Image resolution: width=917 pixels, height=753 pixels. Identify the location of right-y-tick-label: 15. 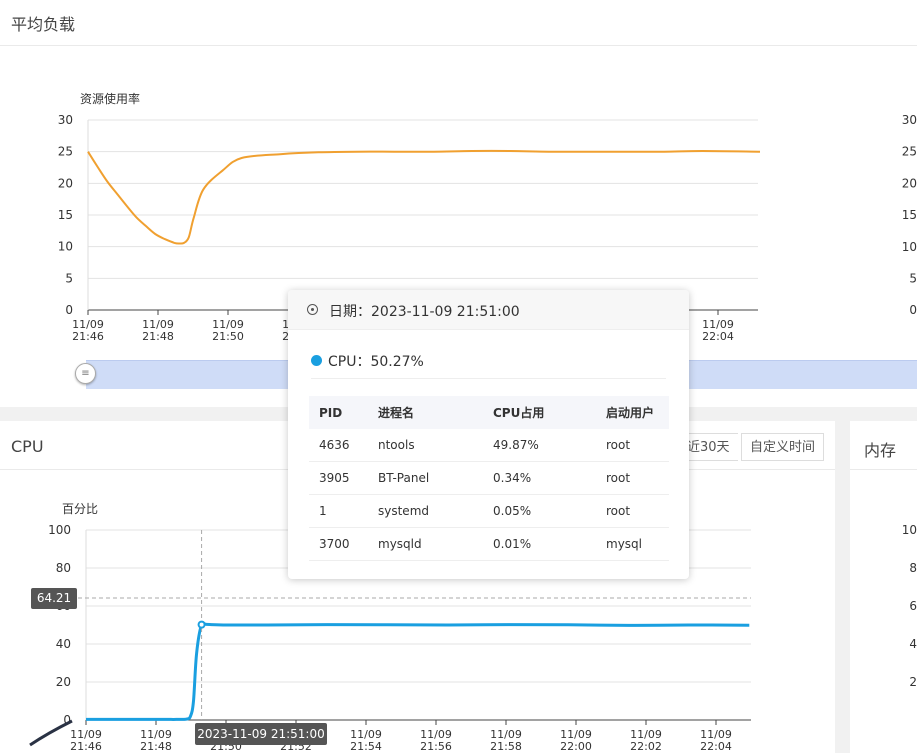
(909, 215).